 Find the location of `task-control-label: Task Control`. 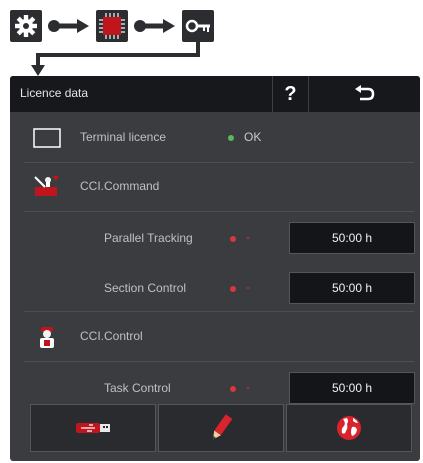

task-control-label: Task Control is located at coordinates (137, 388).